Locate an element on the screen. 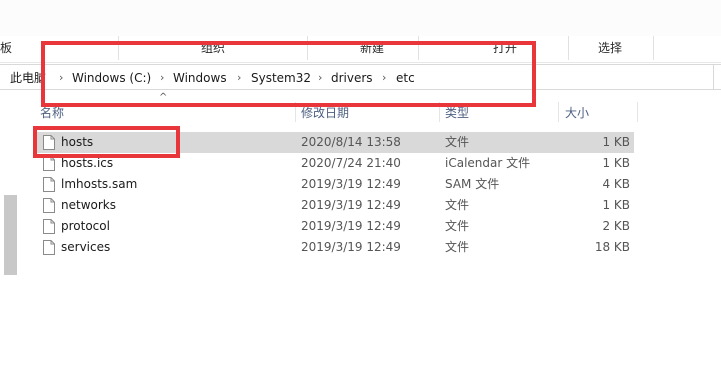 This screenshot has width=721, height=377. file-name: hosts.ics is located at coordinates (87, 163).